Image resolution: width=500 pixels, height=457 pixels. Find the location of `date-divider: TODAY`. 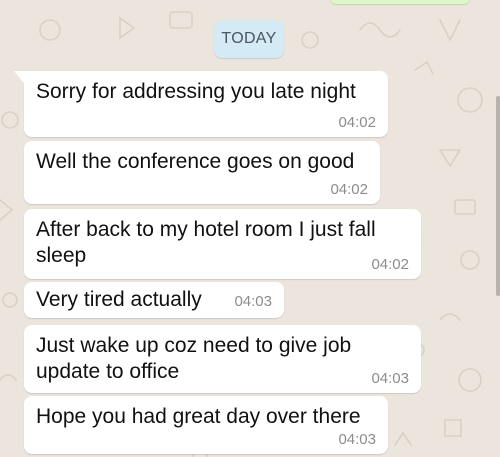

date-divider: TODAY is located at coordinates (249, 39).